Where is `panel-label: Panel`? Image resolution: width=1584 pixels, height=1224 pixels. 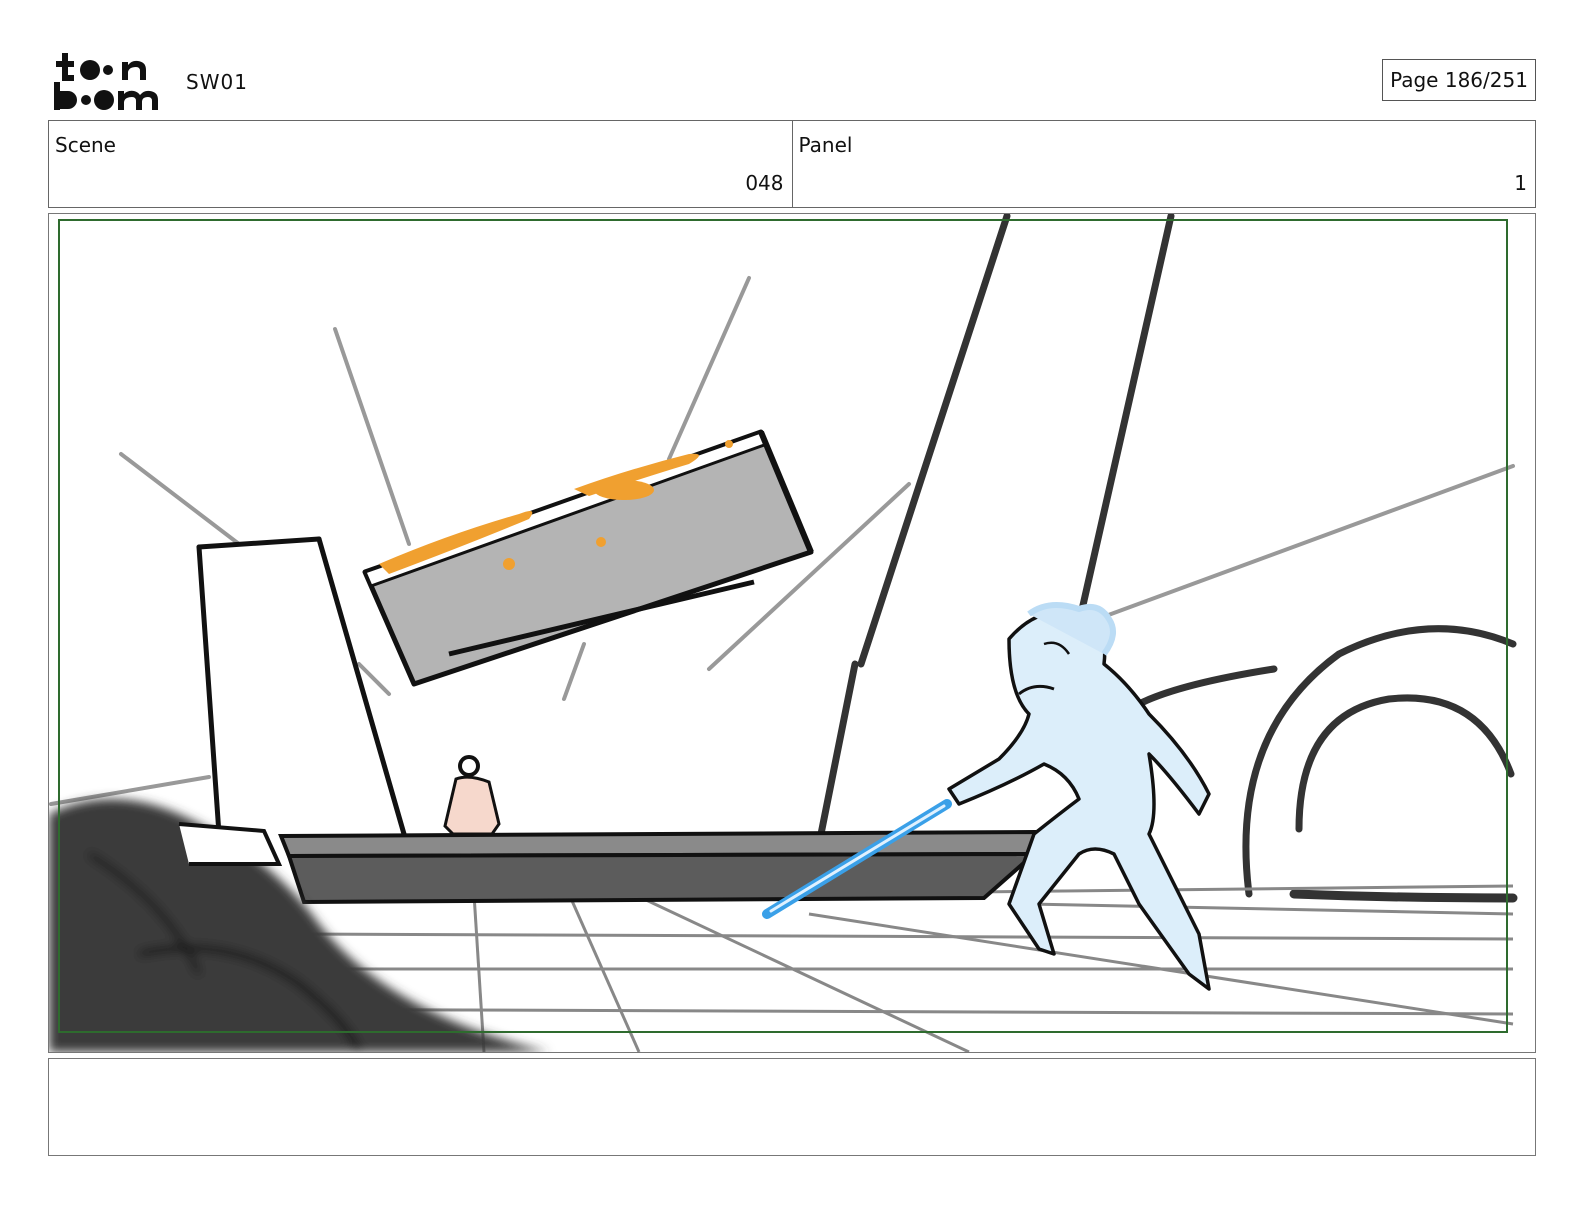
panel-label: Panel is located at coordinates (825, 145).